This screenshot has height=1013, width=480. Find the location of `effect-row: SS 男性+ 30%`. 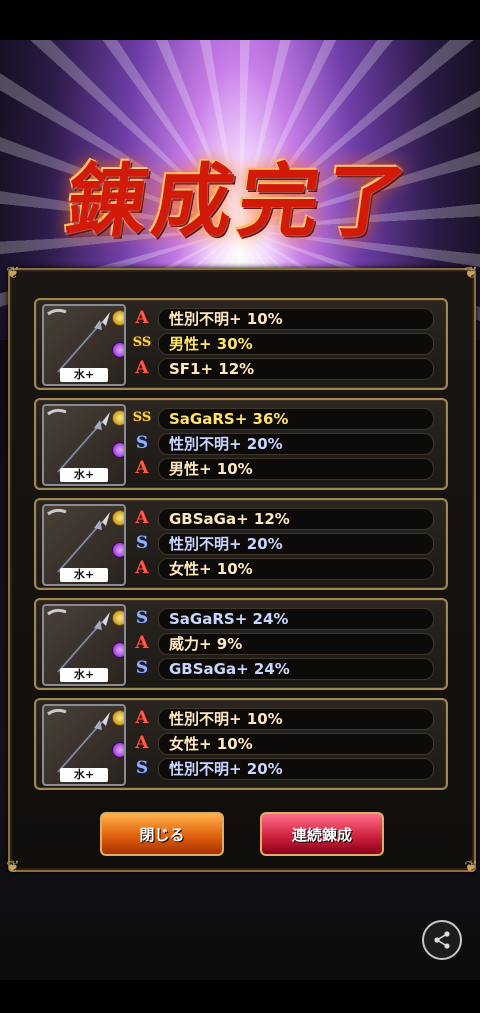

effect-row: SS 男性+ 30% is located at coordinates (283, 344).